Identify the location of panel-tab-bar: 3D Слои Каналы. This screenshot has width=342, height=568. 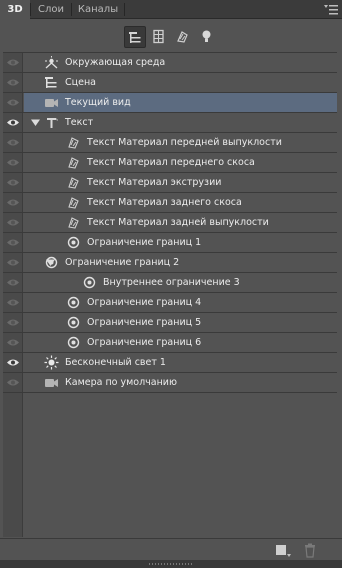
(171, 10).